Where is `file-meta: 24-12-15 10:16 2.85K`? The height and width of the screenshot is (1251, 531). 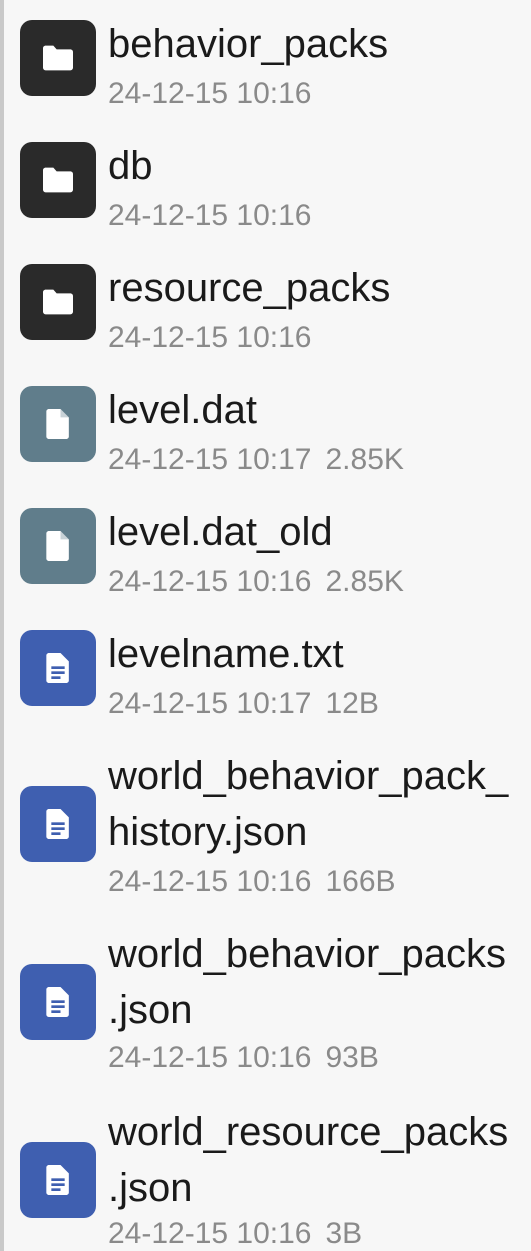 file-meta: 24-12-15 10:16 2.85K is located at coordinates (256, 582).